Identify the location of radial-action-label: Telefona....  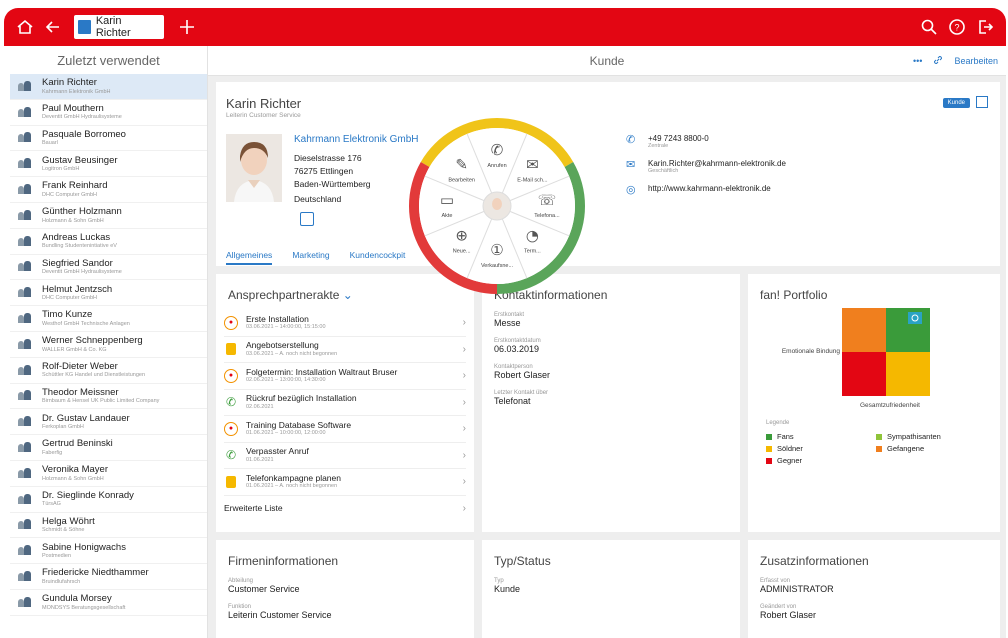
(547, 216).